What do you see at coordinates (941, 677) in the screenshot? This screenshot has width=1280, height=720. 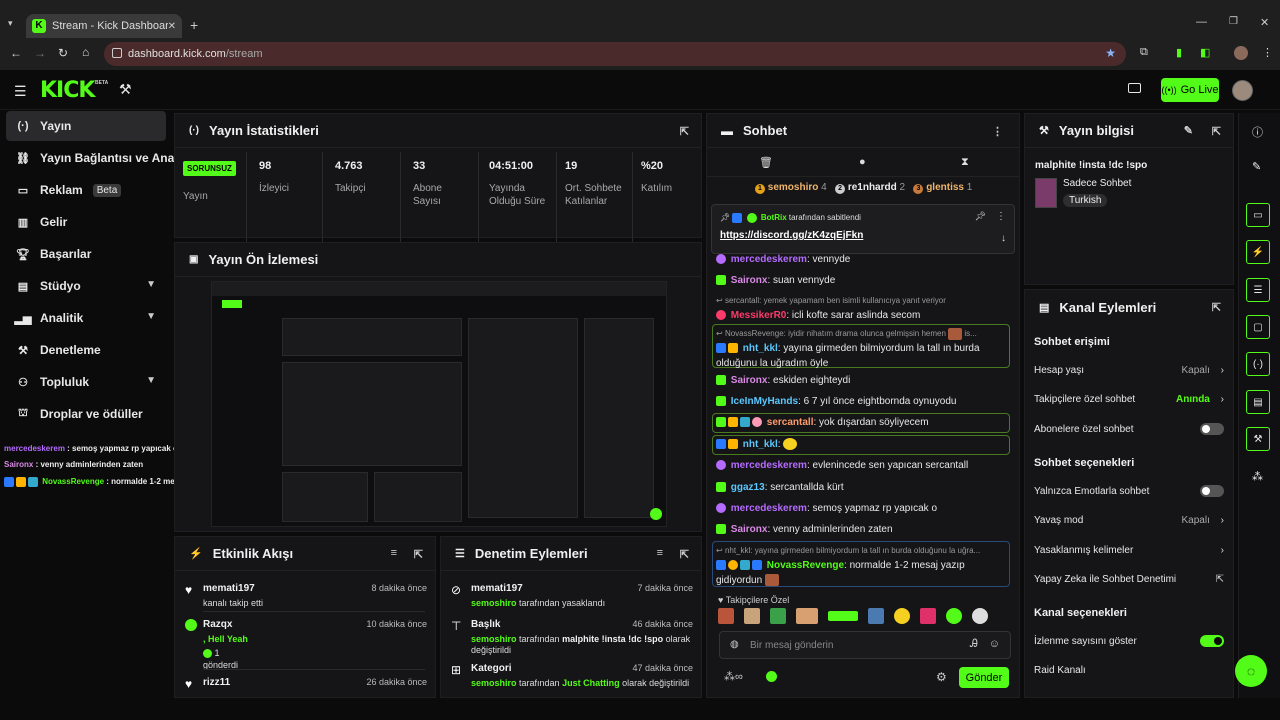 I see `chat-settings-icon: ⚙` at bounding box center [941, 677].